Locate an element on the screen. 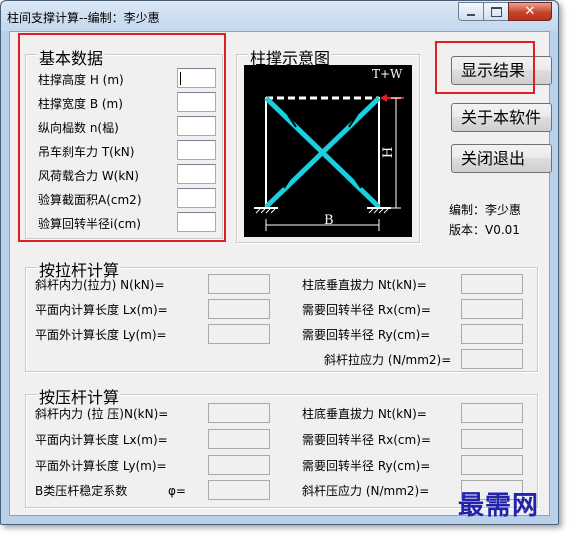  compression-uplift-label: 柱底垂直拔力 Nt(kN)= is located at coordinates (364, 414).